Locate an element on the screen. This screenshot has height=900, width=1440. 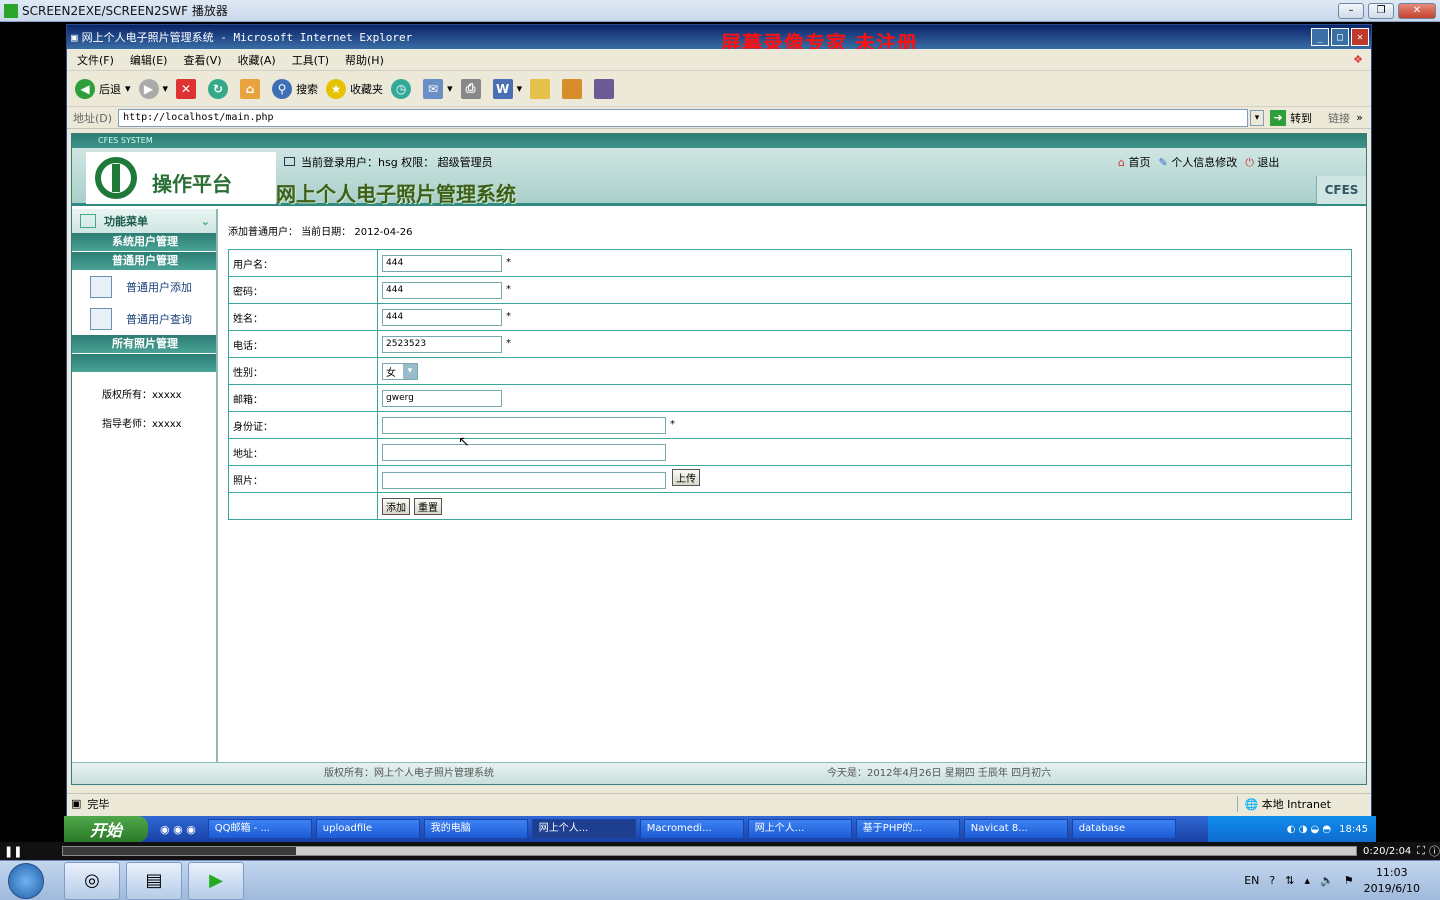
seek-progress is located at coordinates (180, 851).